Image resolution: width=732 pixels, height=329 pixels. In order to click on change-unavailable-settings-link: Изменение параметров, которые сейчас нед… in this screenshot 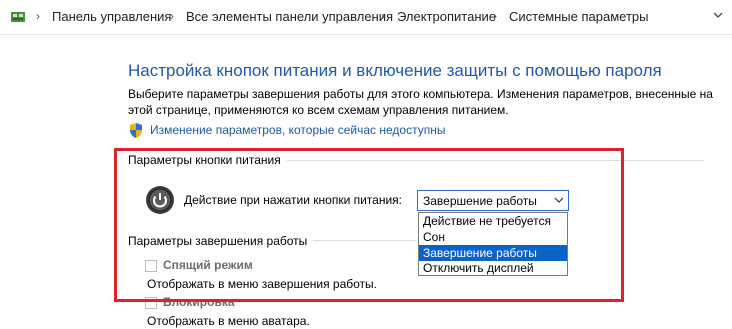, I will do `click(298, 130)`.